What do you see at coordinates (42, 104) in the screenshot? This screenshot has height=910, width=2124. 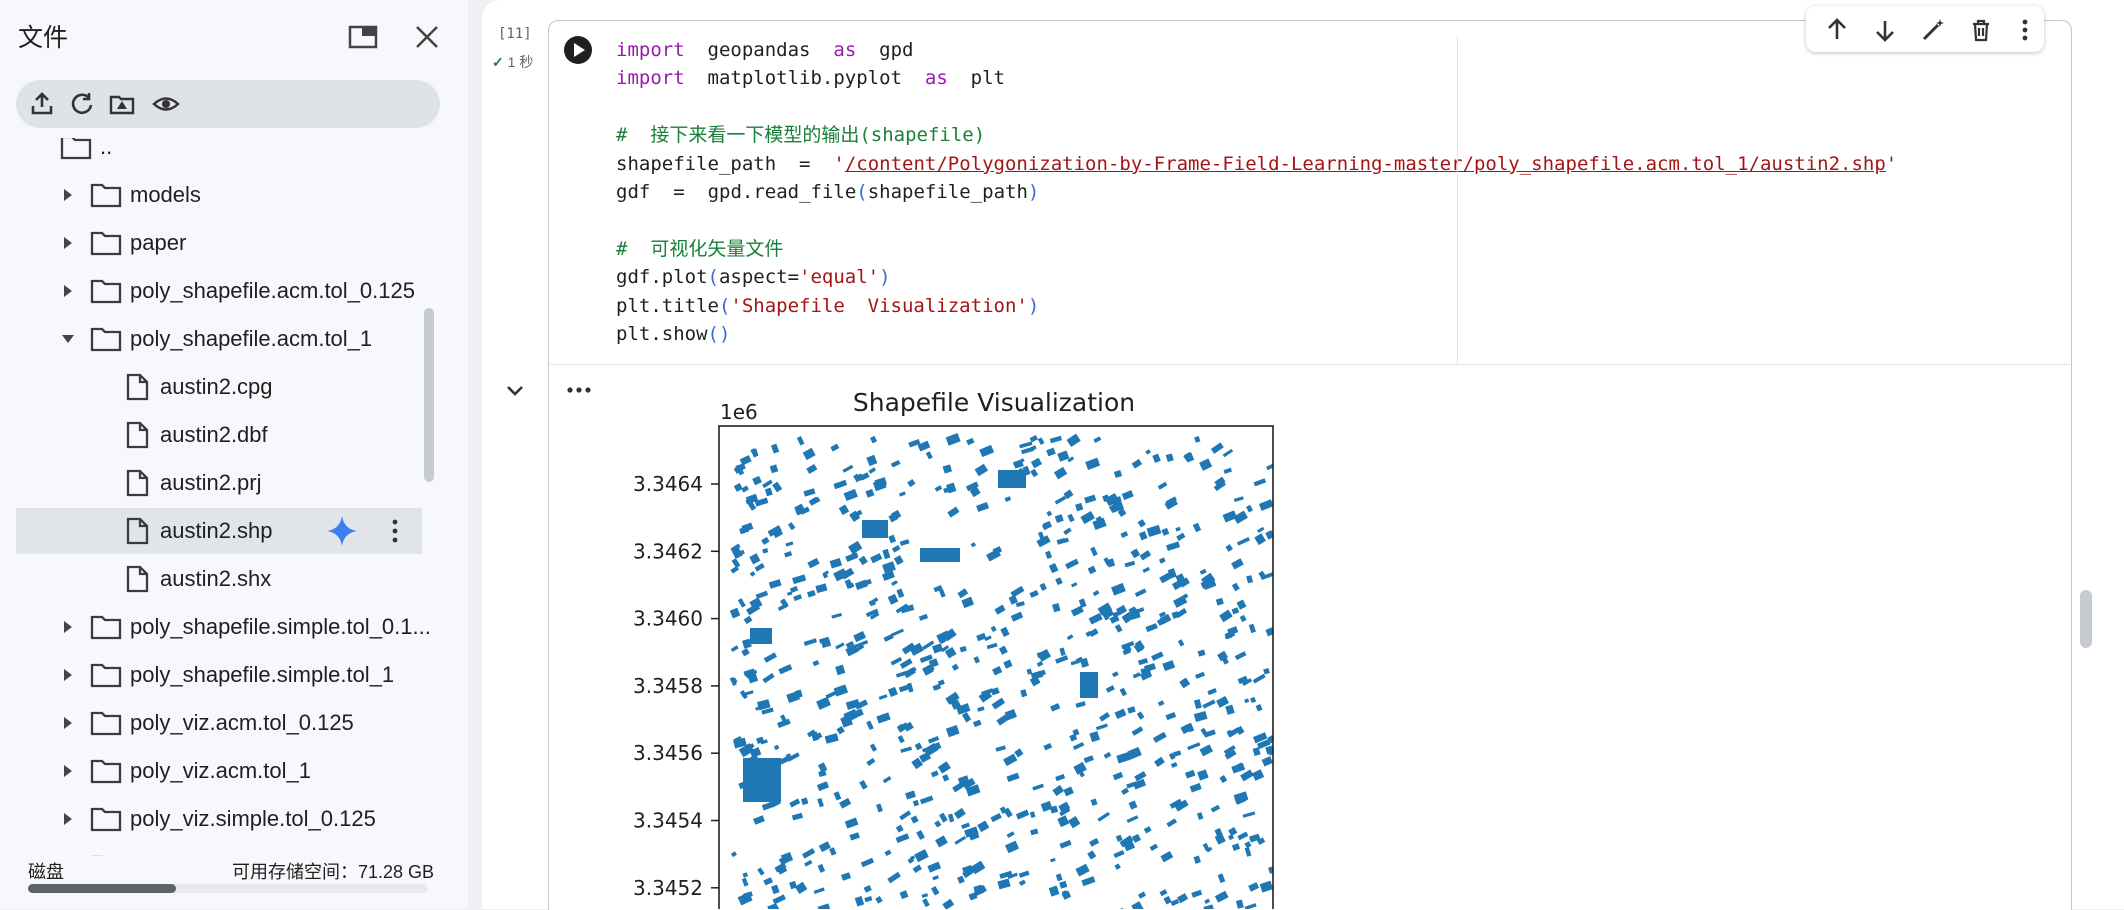 I see `upload-icon` at bounding box center [42, 104].